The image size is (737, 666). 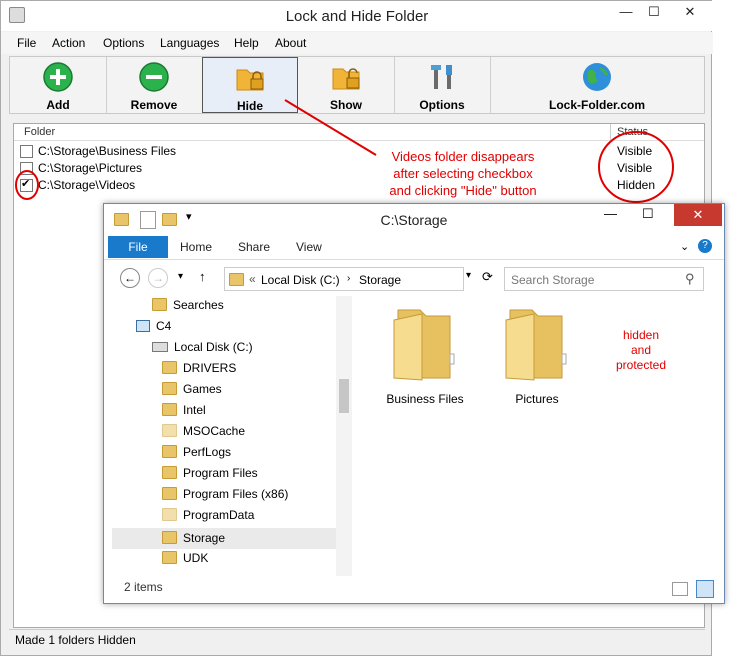 I want to click on nav-item-storage: Storage, so click(x=224, y=538).